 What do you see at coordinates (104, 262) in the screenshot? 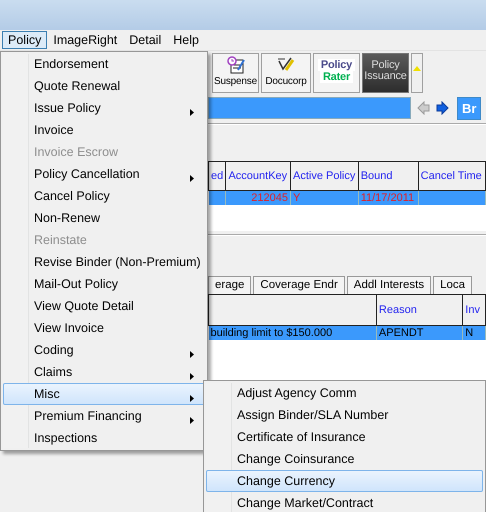
I see `menu-item: Revise Binder (Non-Premium)` at bounding box center [104, 262].